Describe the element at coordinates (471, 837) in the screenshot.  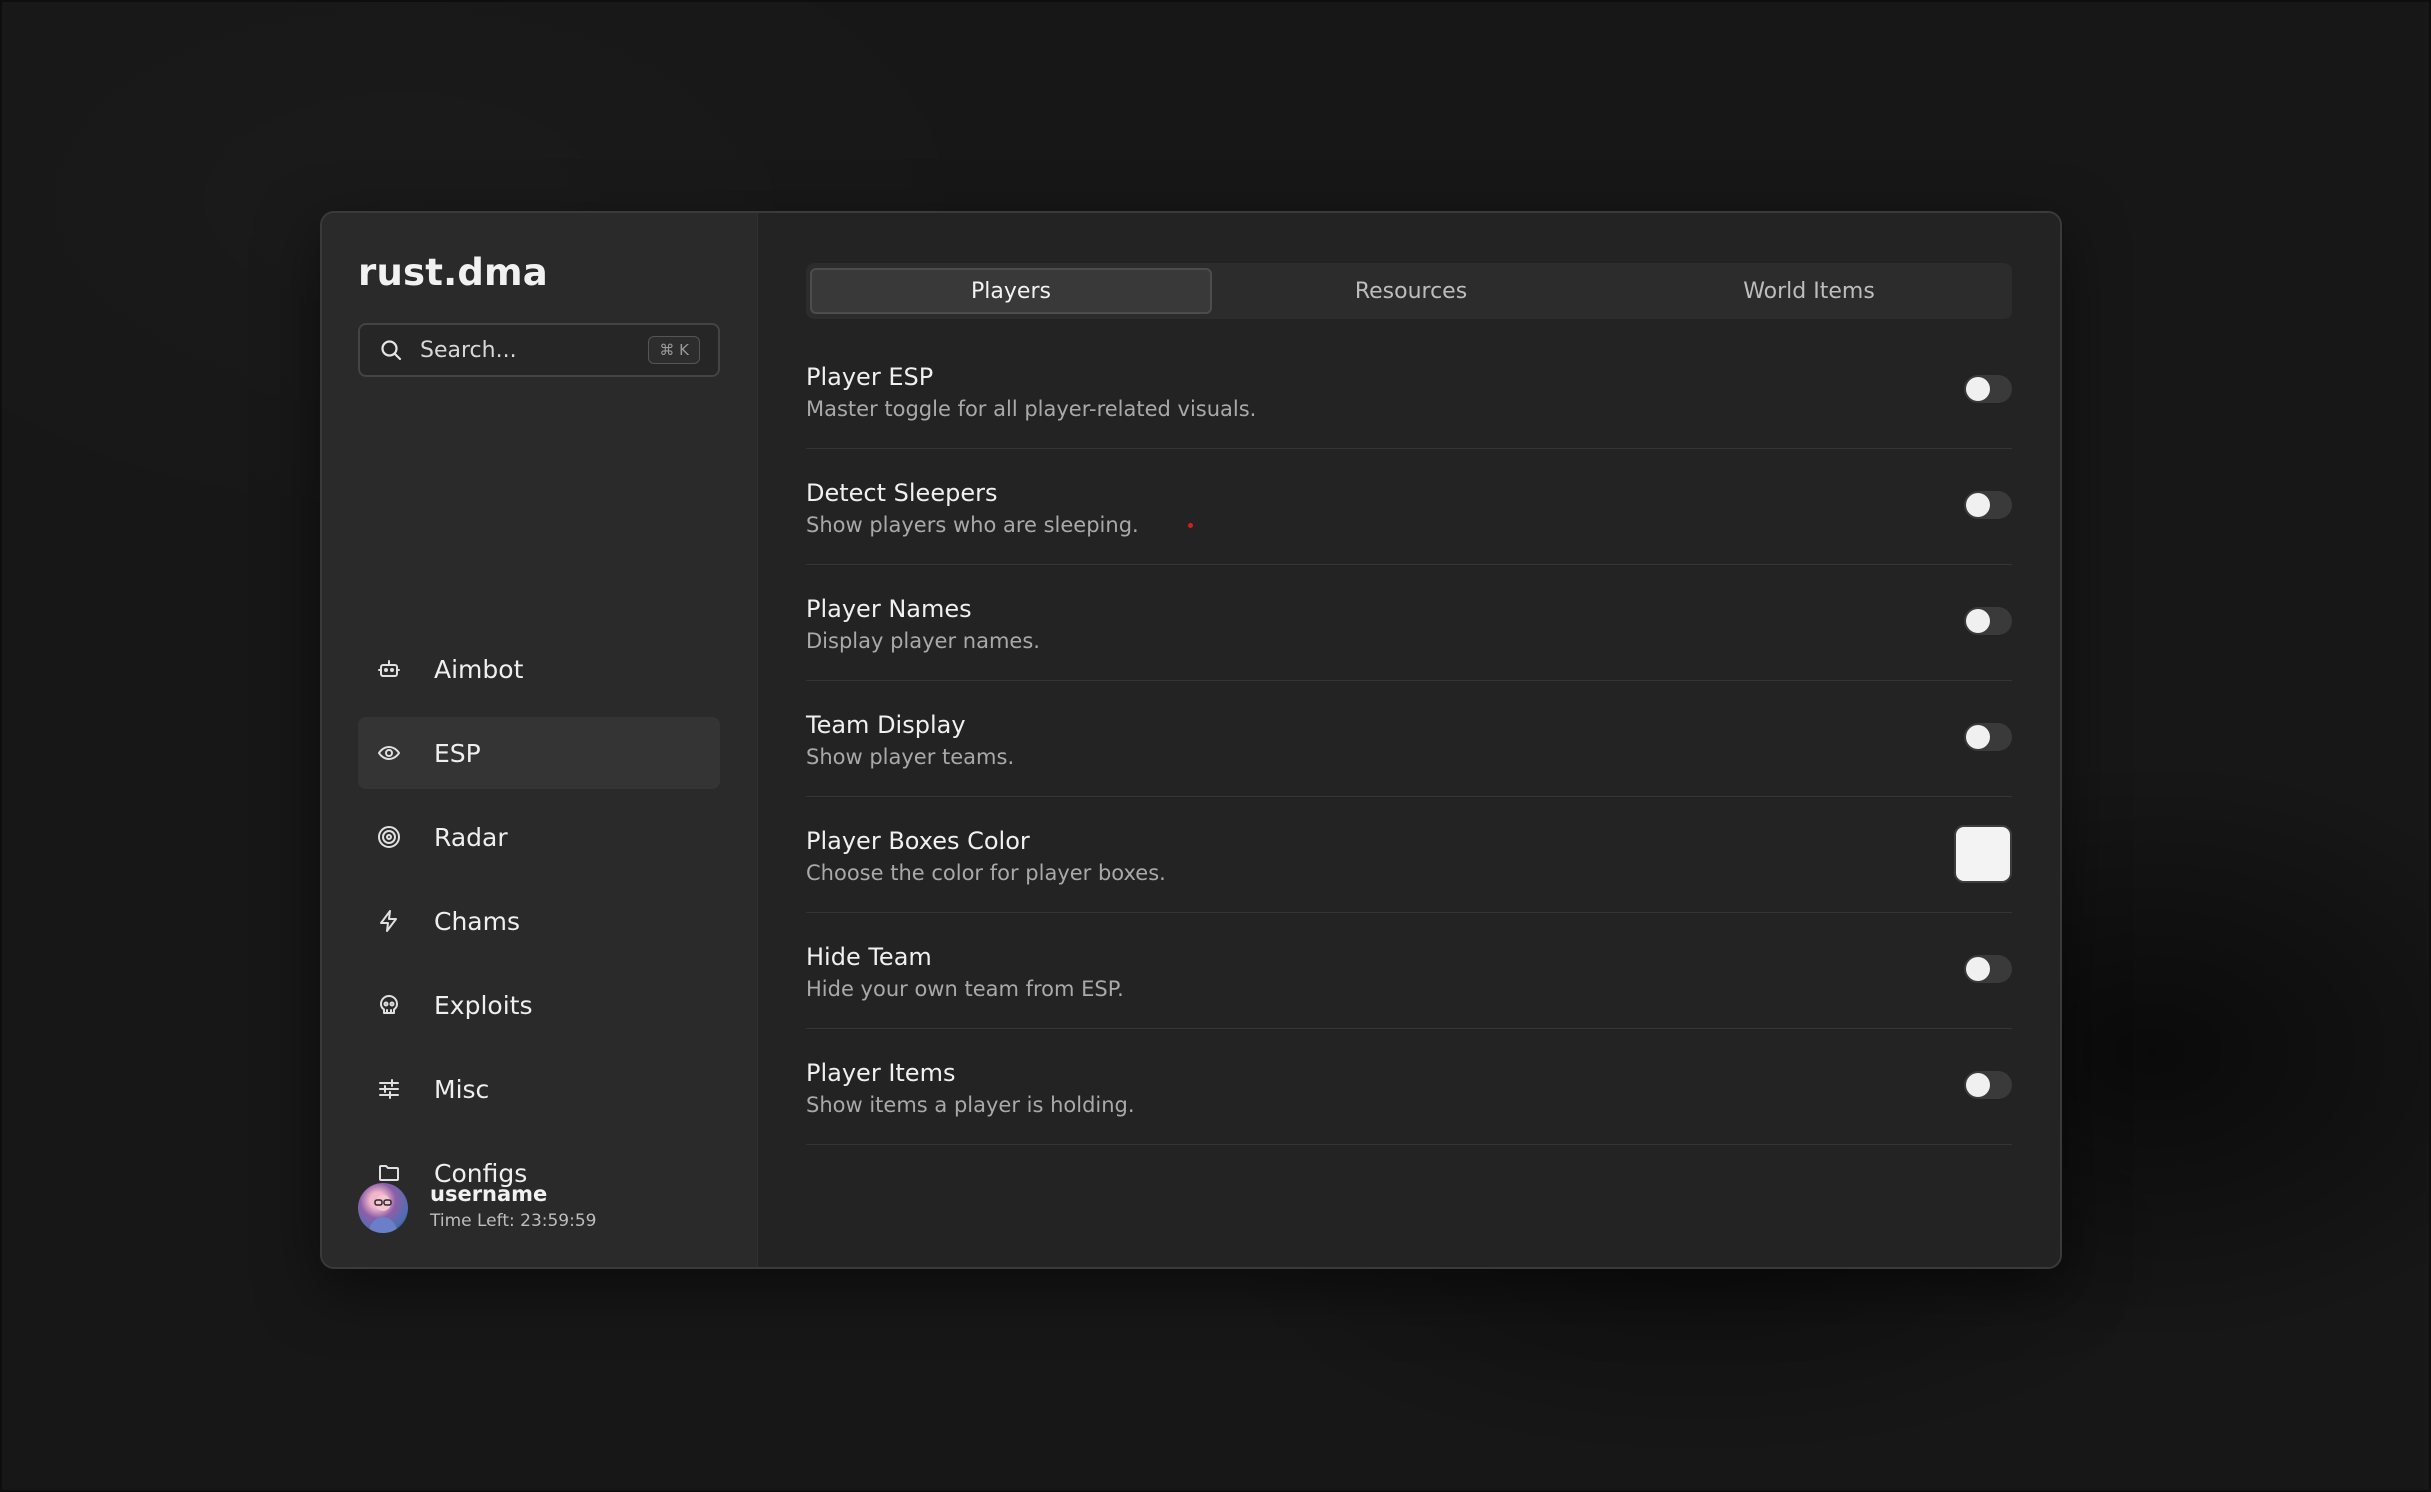
I see `sidebar-item-label: Radar` at that location.